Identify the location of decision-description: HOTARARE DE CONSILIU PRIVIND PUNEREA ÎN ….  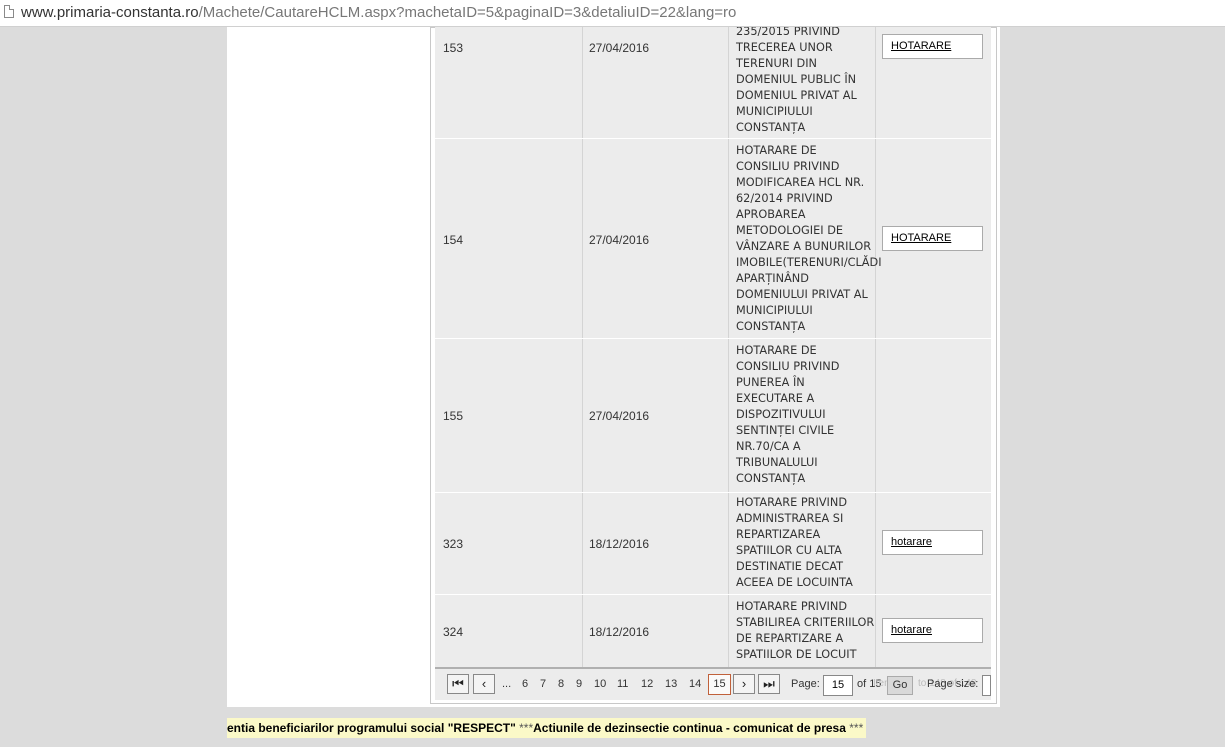
(788, 414).